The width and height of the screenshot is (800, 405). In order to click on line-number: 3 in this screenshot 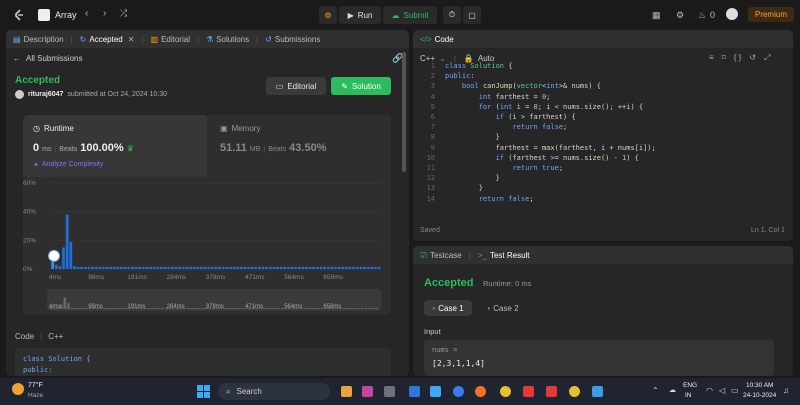, I will do `click(432, 86)`.